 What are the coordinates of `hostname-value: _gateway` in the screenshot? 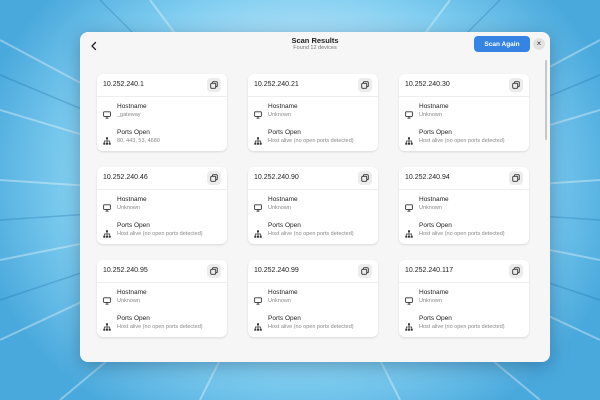 It's located at (129, 115).